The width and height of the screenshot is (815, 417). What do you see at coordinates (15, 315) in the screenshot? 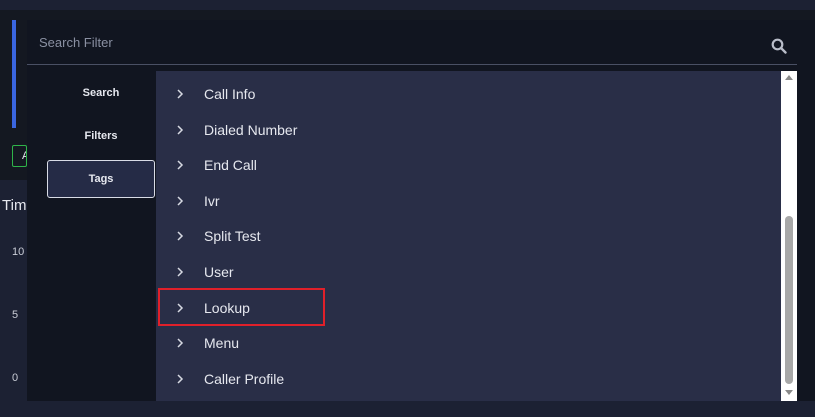
I see `axis-tick-label: 5` at bounding box center [15, 315].